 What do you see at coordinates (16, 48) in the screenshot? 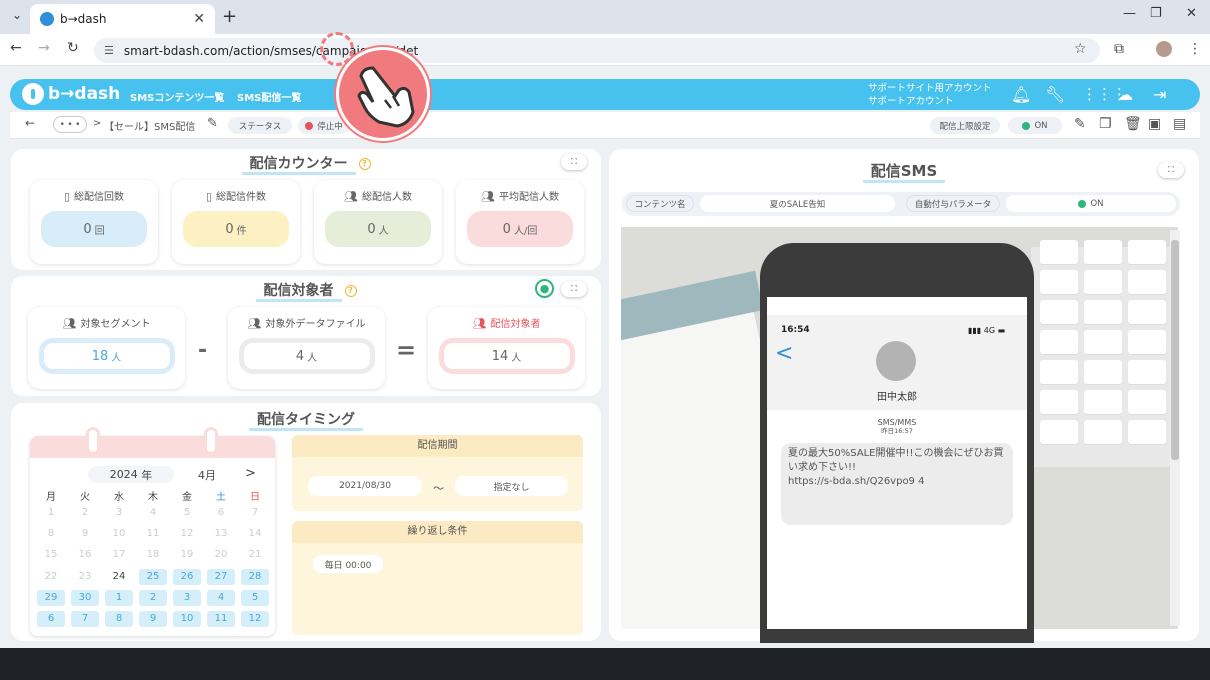
I see `back-icon: ←` at bounding box center [16, 48].